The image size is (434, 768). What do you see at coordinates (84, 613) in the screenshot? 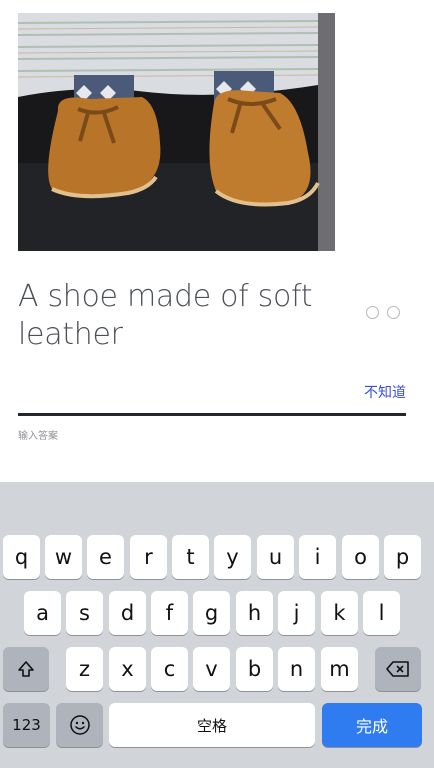
I see `key-s: s` at bounding box center [84, 613].